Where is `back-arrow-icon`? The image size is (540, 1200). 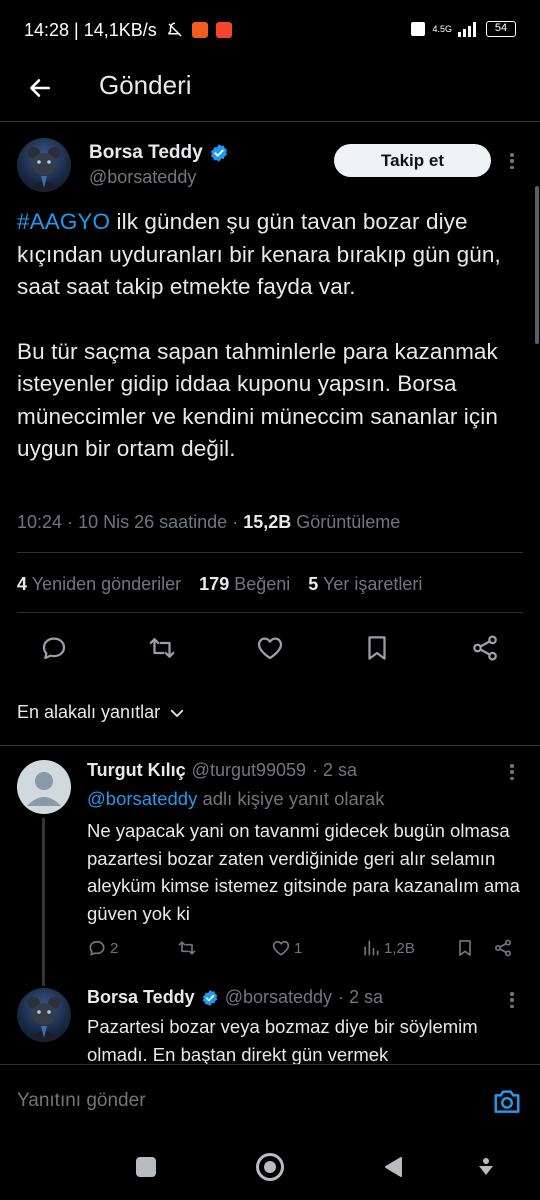
back-arrow-icon is located at coordinates (40, 88).